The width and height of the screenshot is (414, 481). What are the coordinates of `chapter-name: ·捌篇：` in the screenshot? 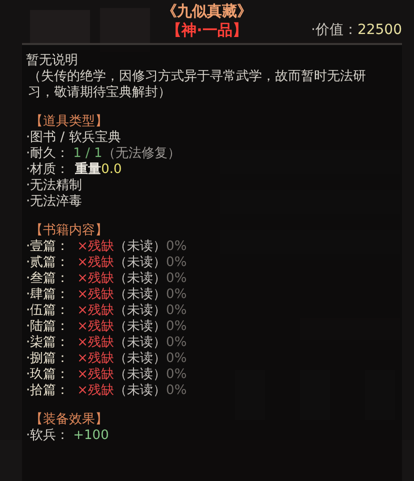 It's located at (48, 359).